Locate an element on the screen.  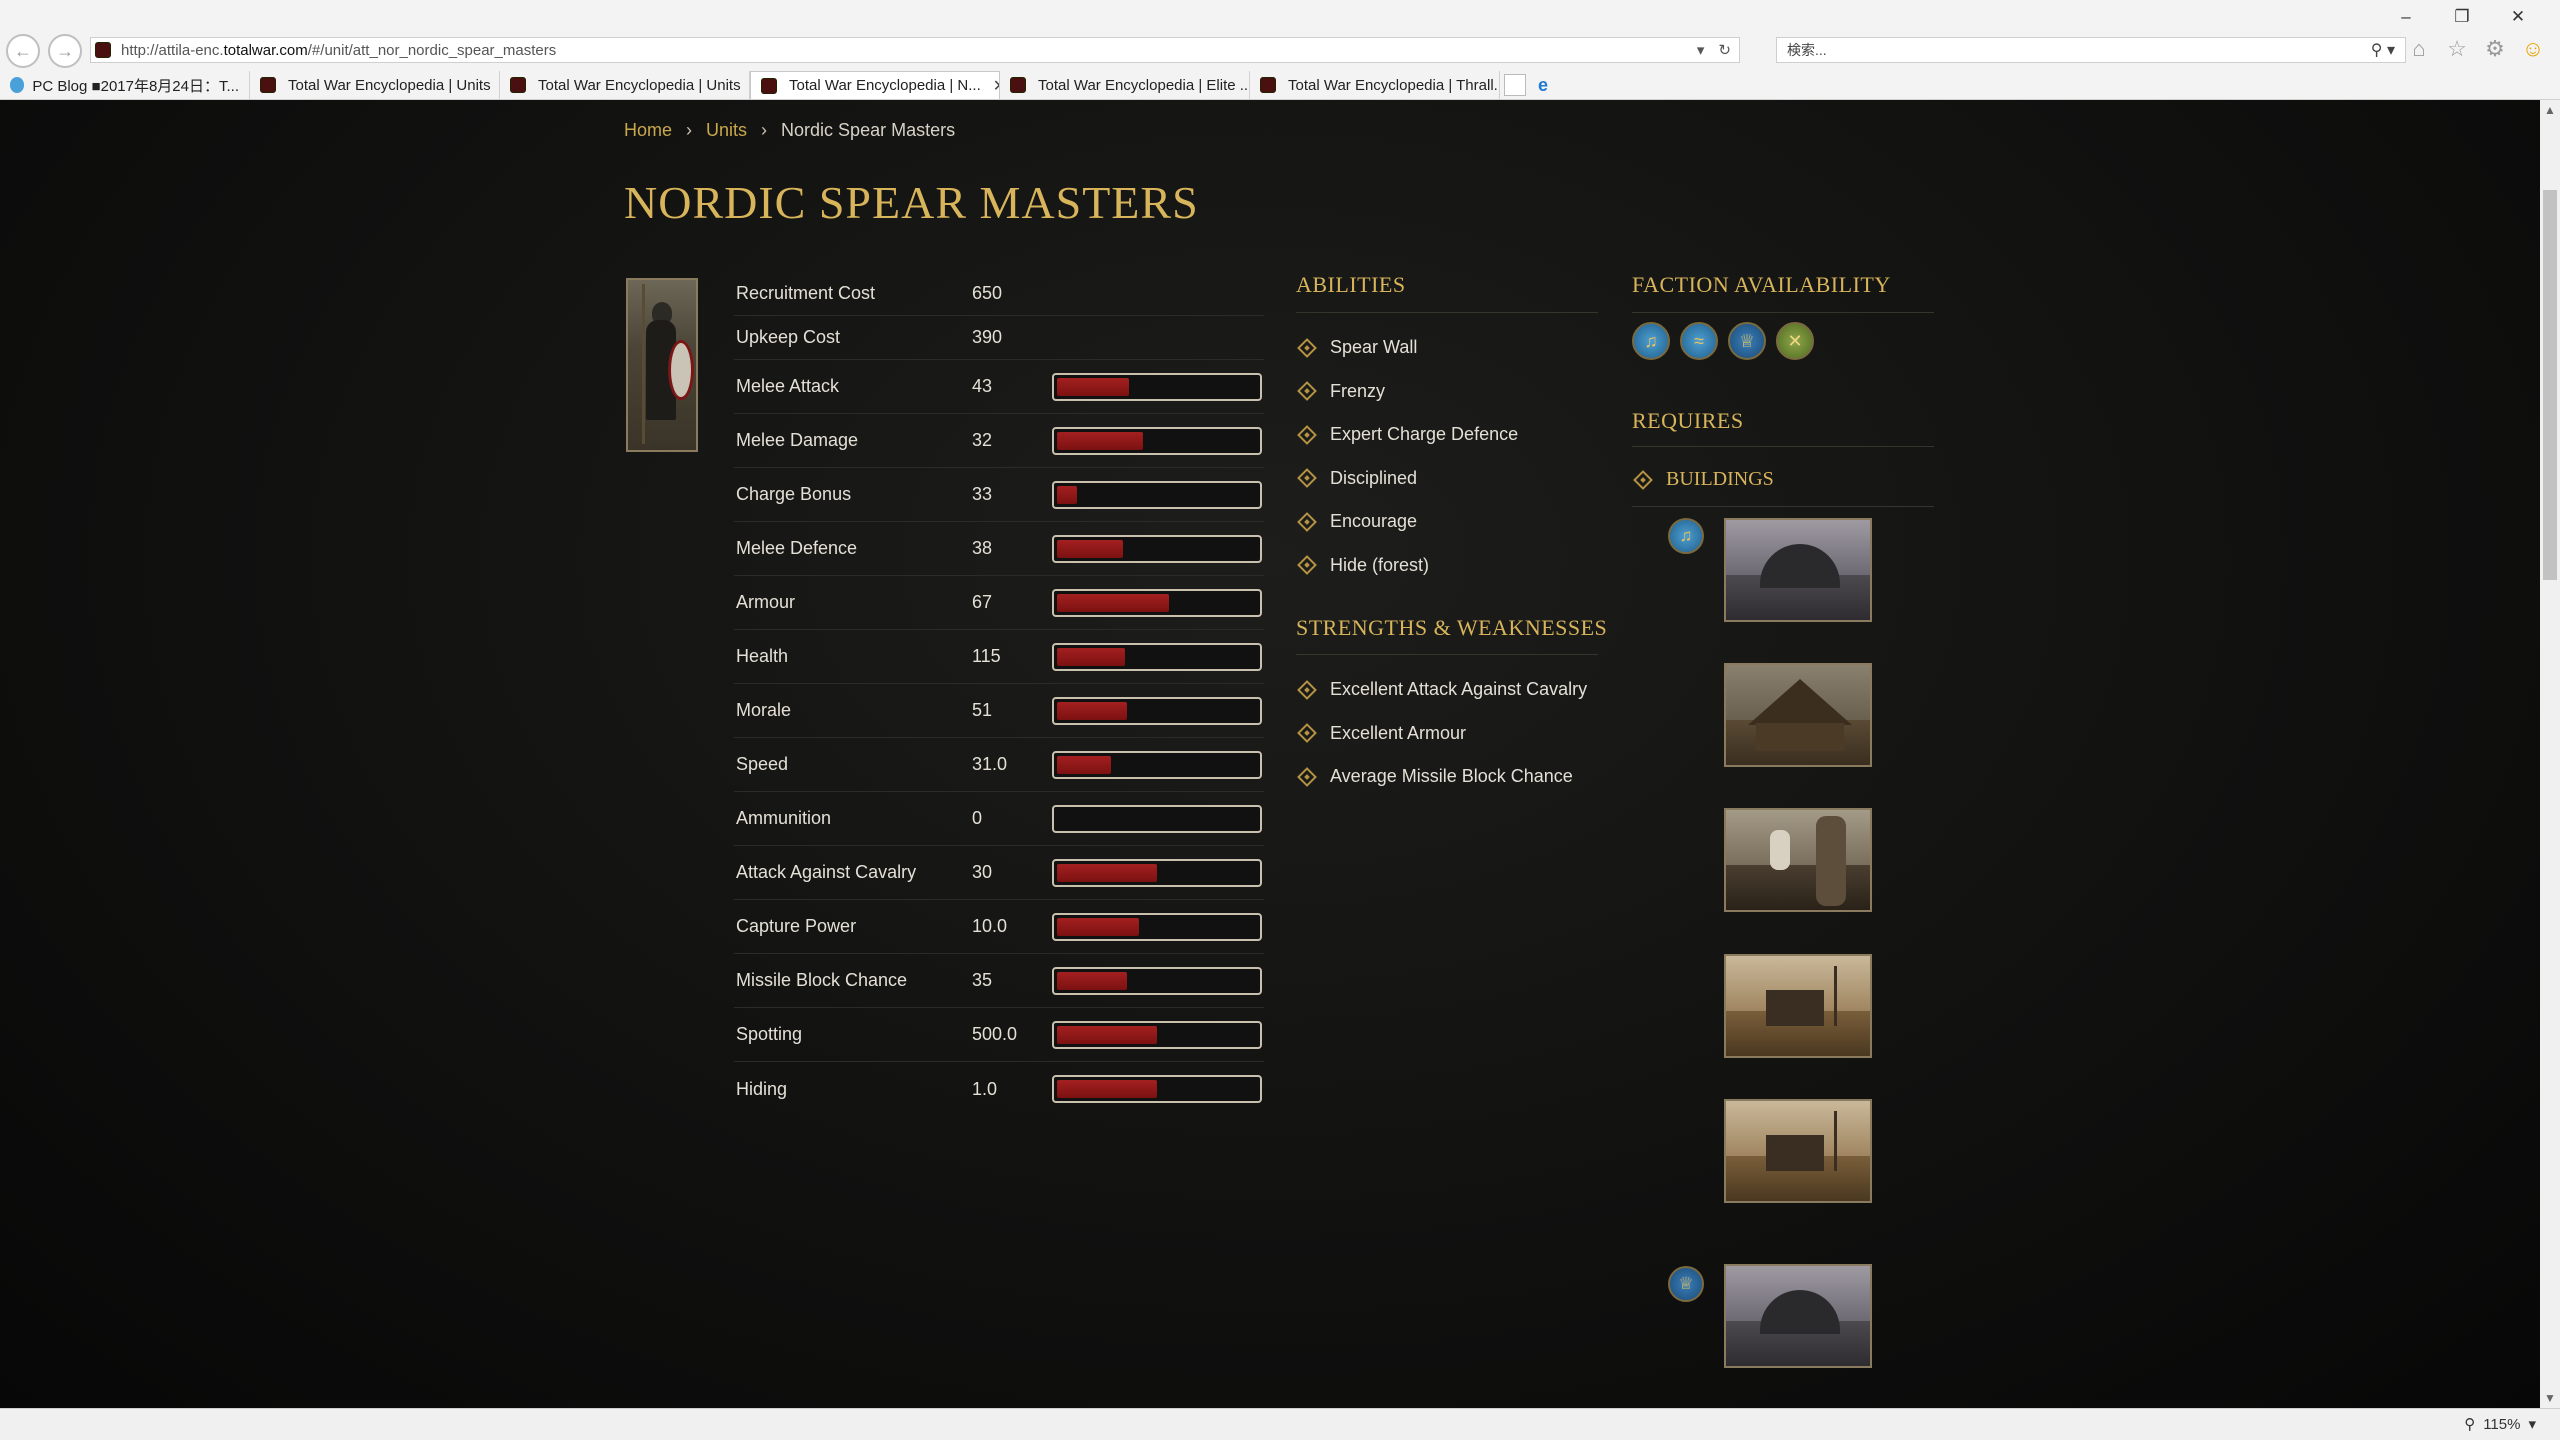
ability-item: Encourage is located at coordinates (1407, 522).